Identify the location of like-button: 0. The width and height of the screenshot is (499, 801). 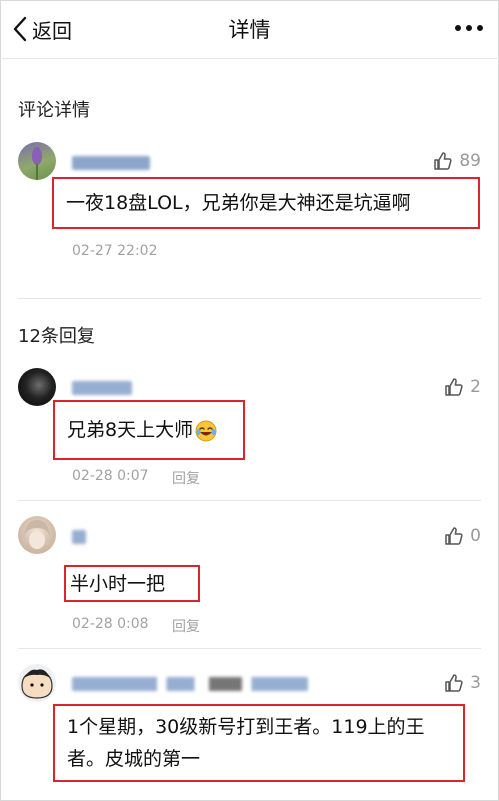
(462, 536).